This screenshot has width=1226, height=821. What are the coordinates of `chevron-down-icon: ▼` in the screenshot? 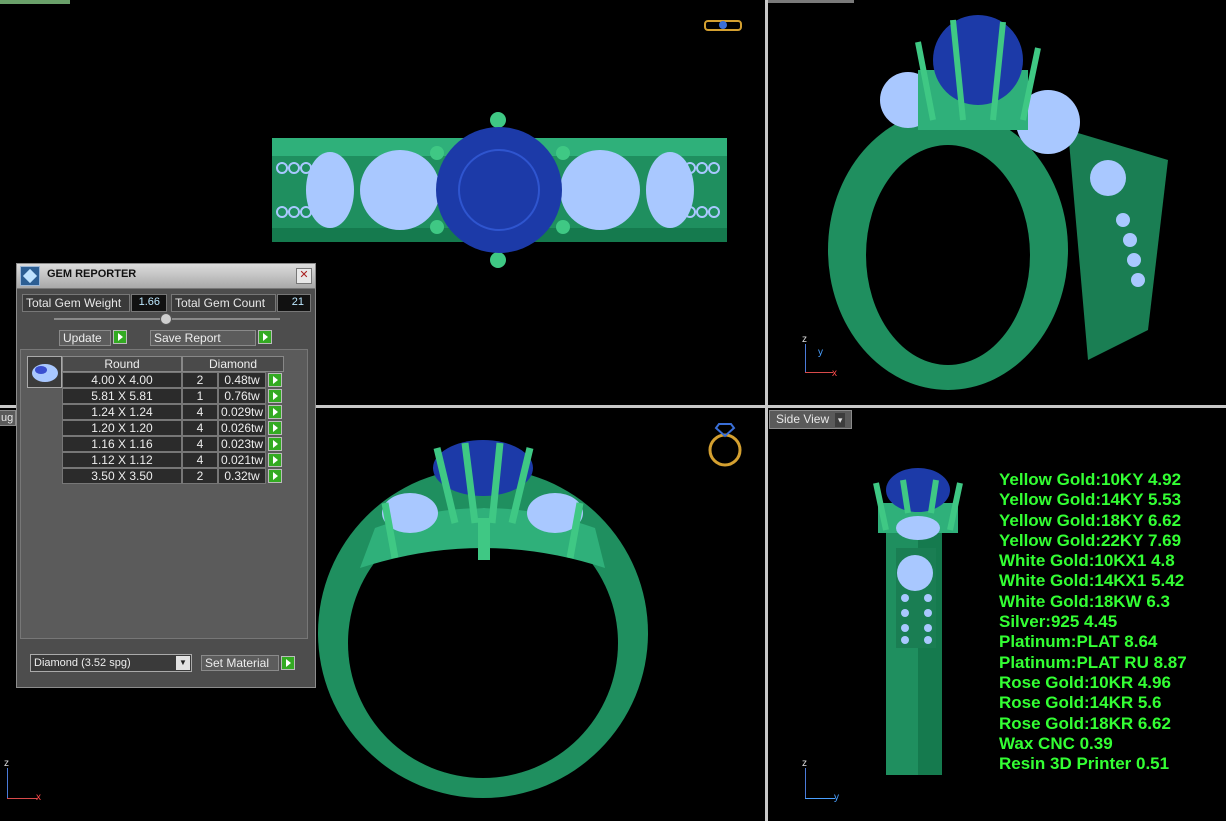 It's located at (183, 663).